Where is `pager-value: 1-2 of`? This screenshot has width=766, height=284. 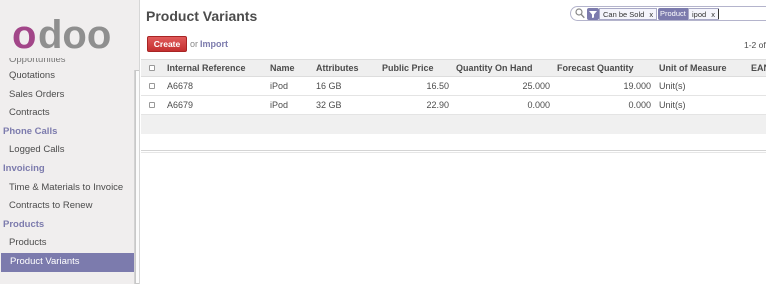 pager-value: 1-2 of is located at coordinates (755, 45).